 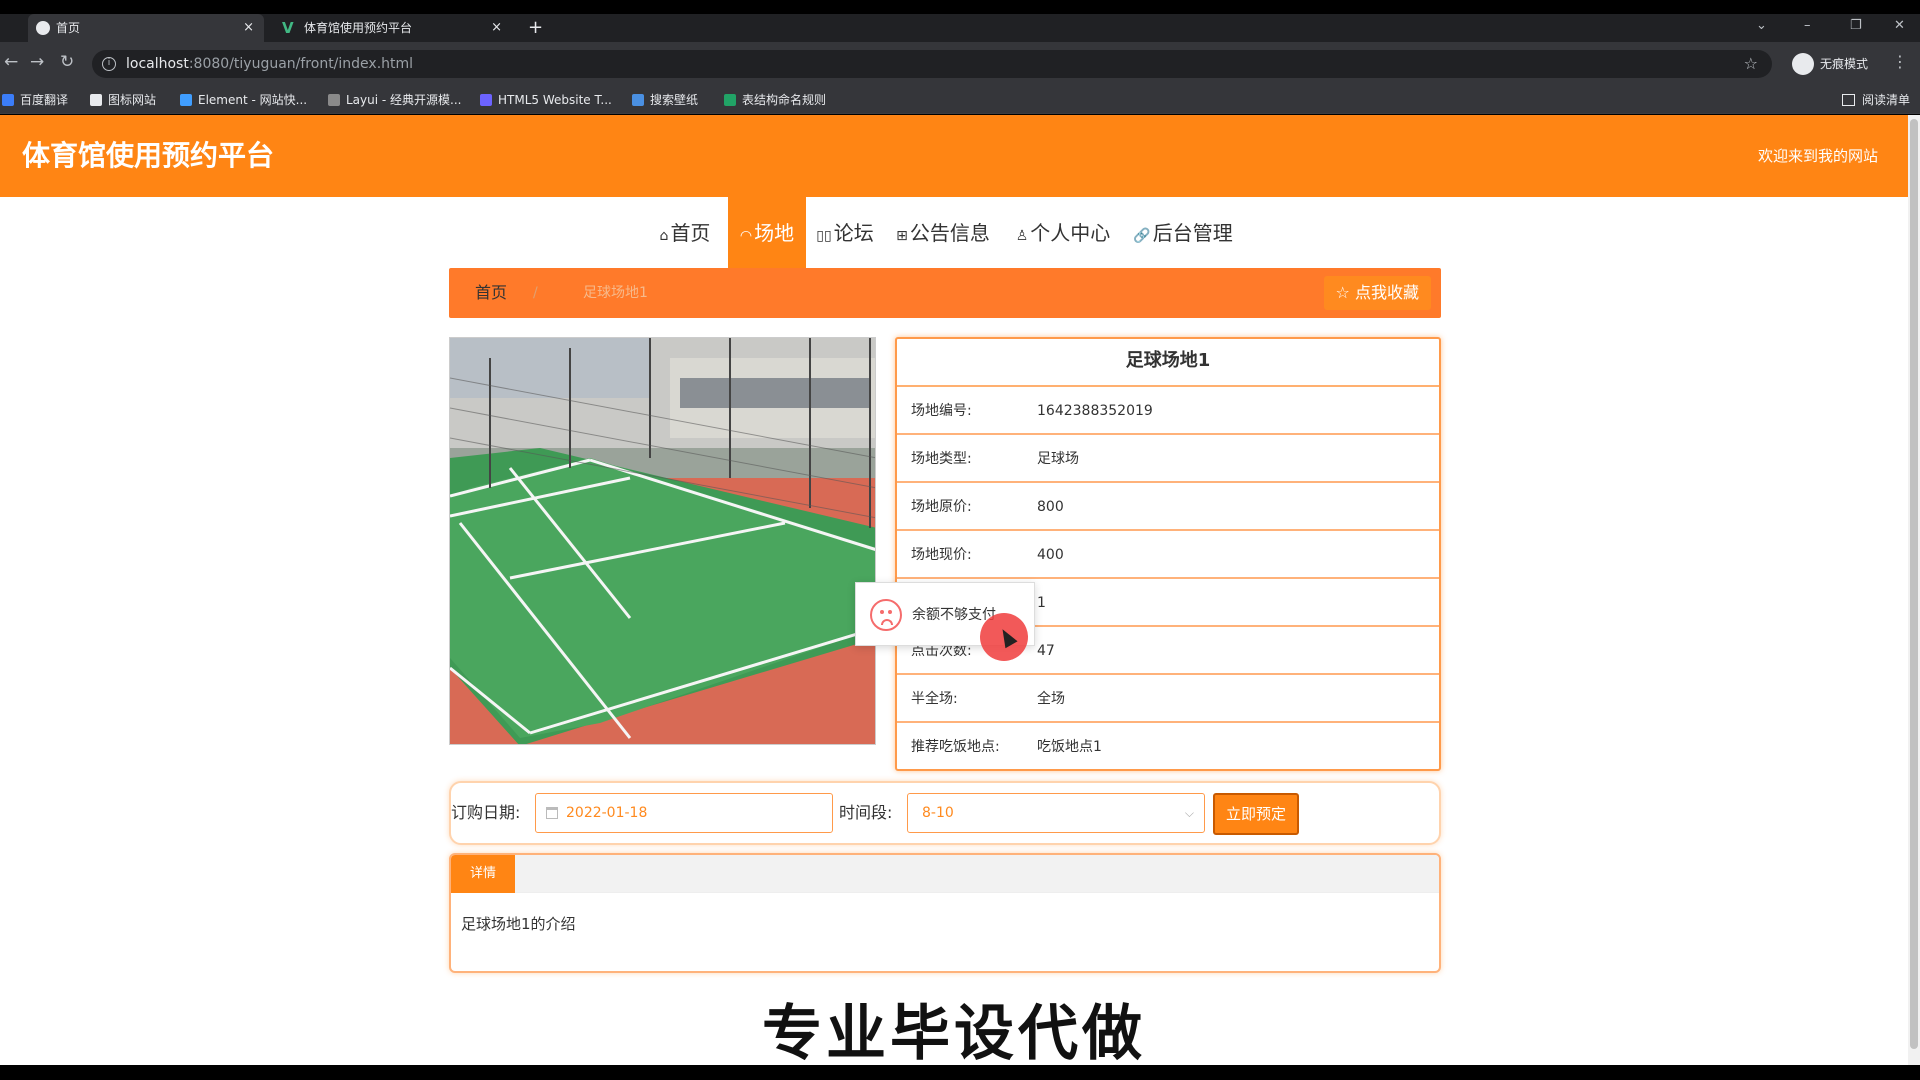 I want to click on reserve-button: 立即预定, so click(x=1256, y=814).